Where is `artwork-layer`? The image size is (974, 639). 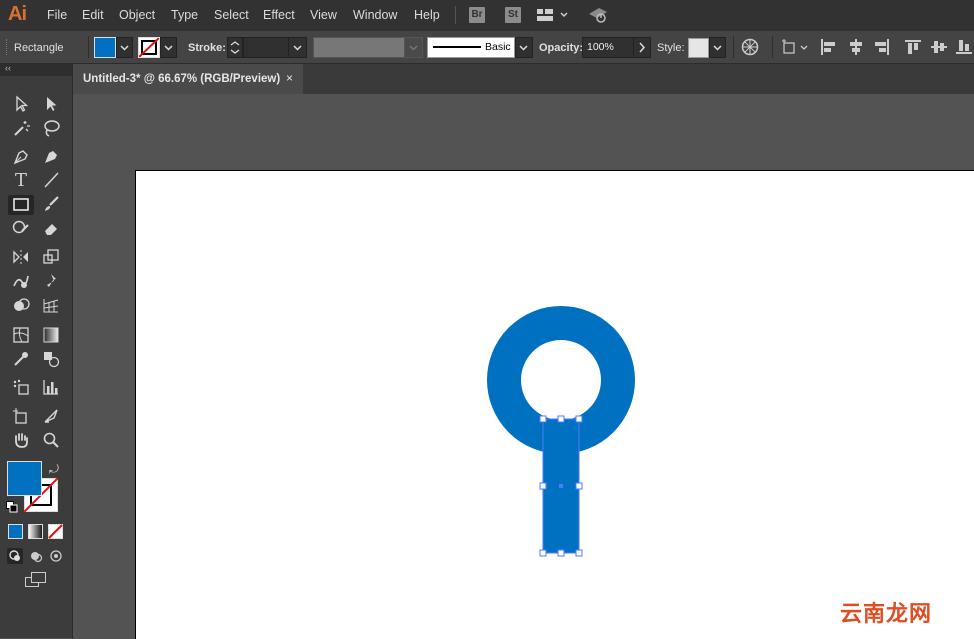 artwork-layer is located at coordinates (561, 431).